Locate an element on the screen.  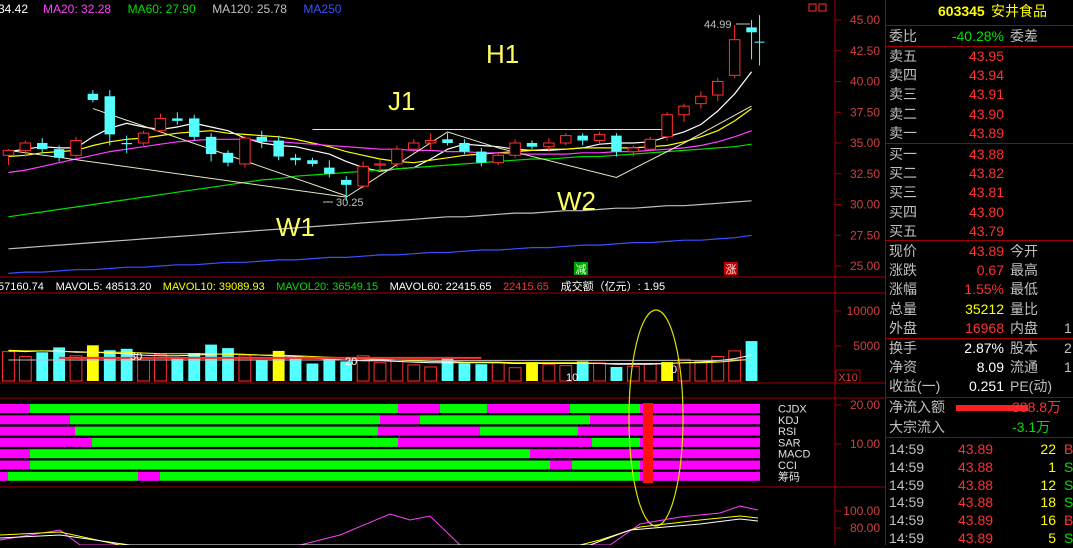
price-axis-label: 25.00 is located at coordinates (865, 266).